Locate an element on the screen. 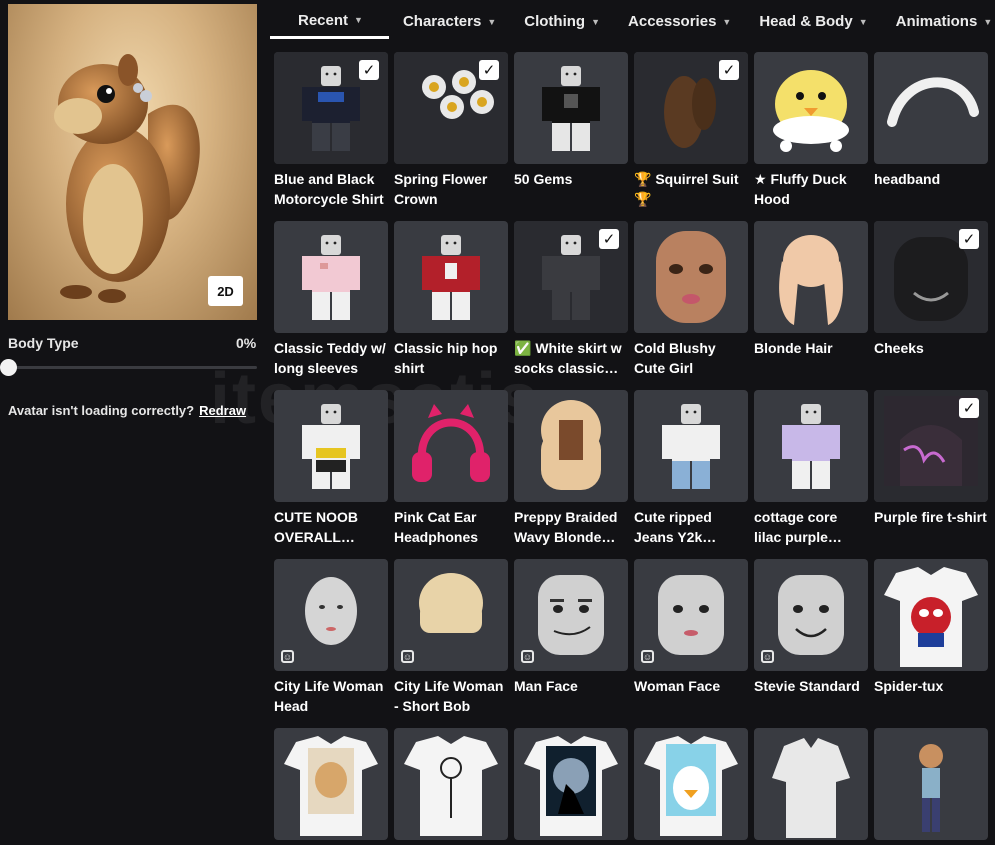 This screenshot has width=995, height=845. item-name: Blonde Hair is located at coordinates (793, 348).